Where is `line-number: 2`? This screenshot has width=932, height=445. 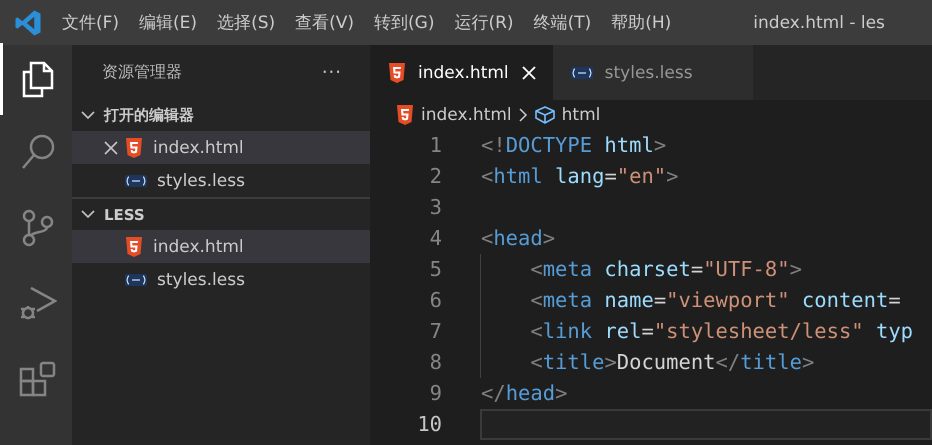
line-number: 2 is located at coordinates (435, 176).